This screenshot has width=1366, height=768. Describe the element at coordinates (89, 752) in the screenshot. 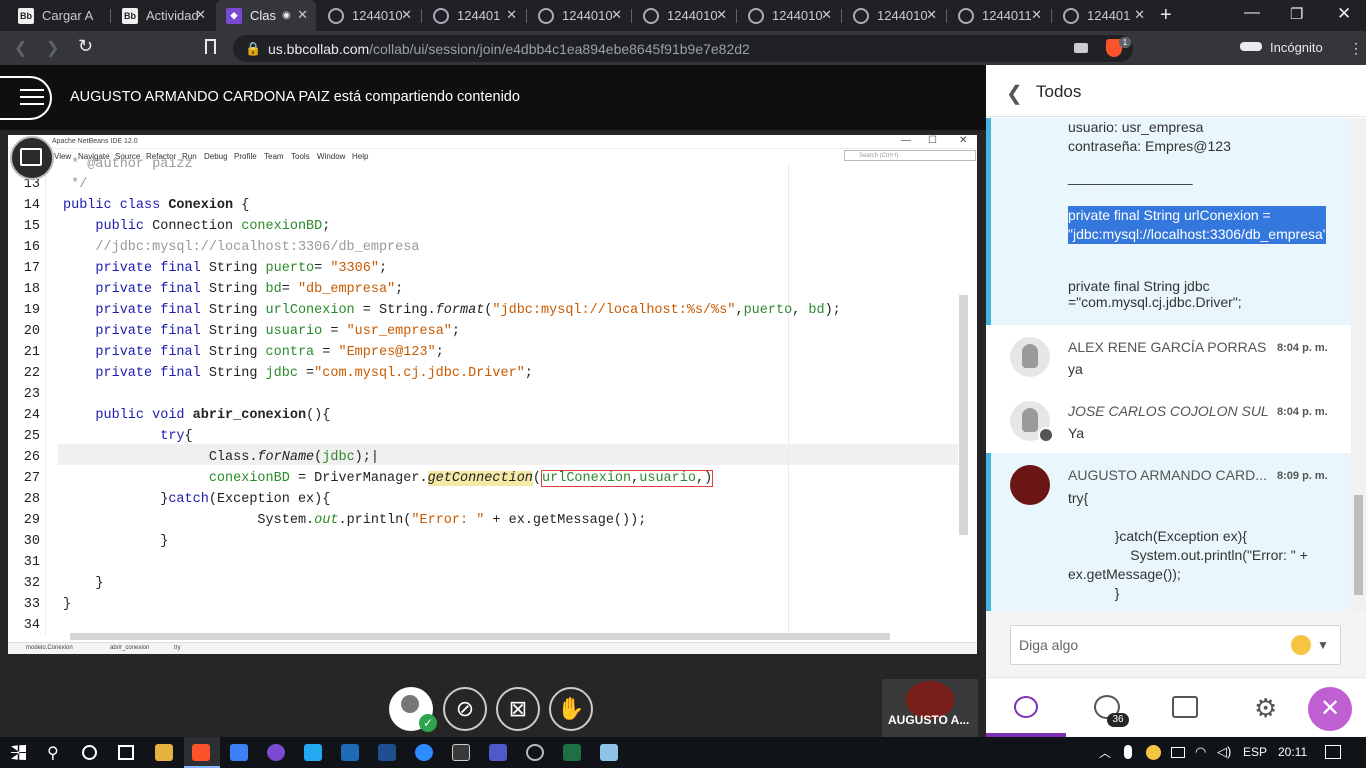

I see `cortana-icon` at that location.